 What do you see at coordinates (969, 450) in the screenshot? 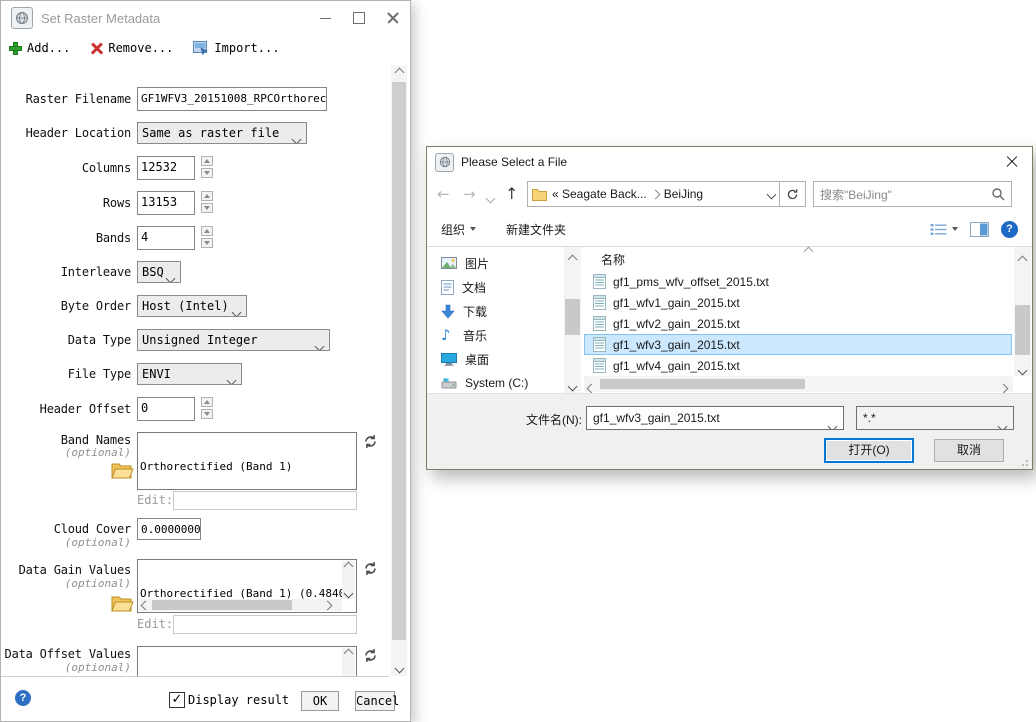
I see `cancel-button: 取消` at bounding box center [969, 450].